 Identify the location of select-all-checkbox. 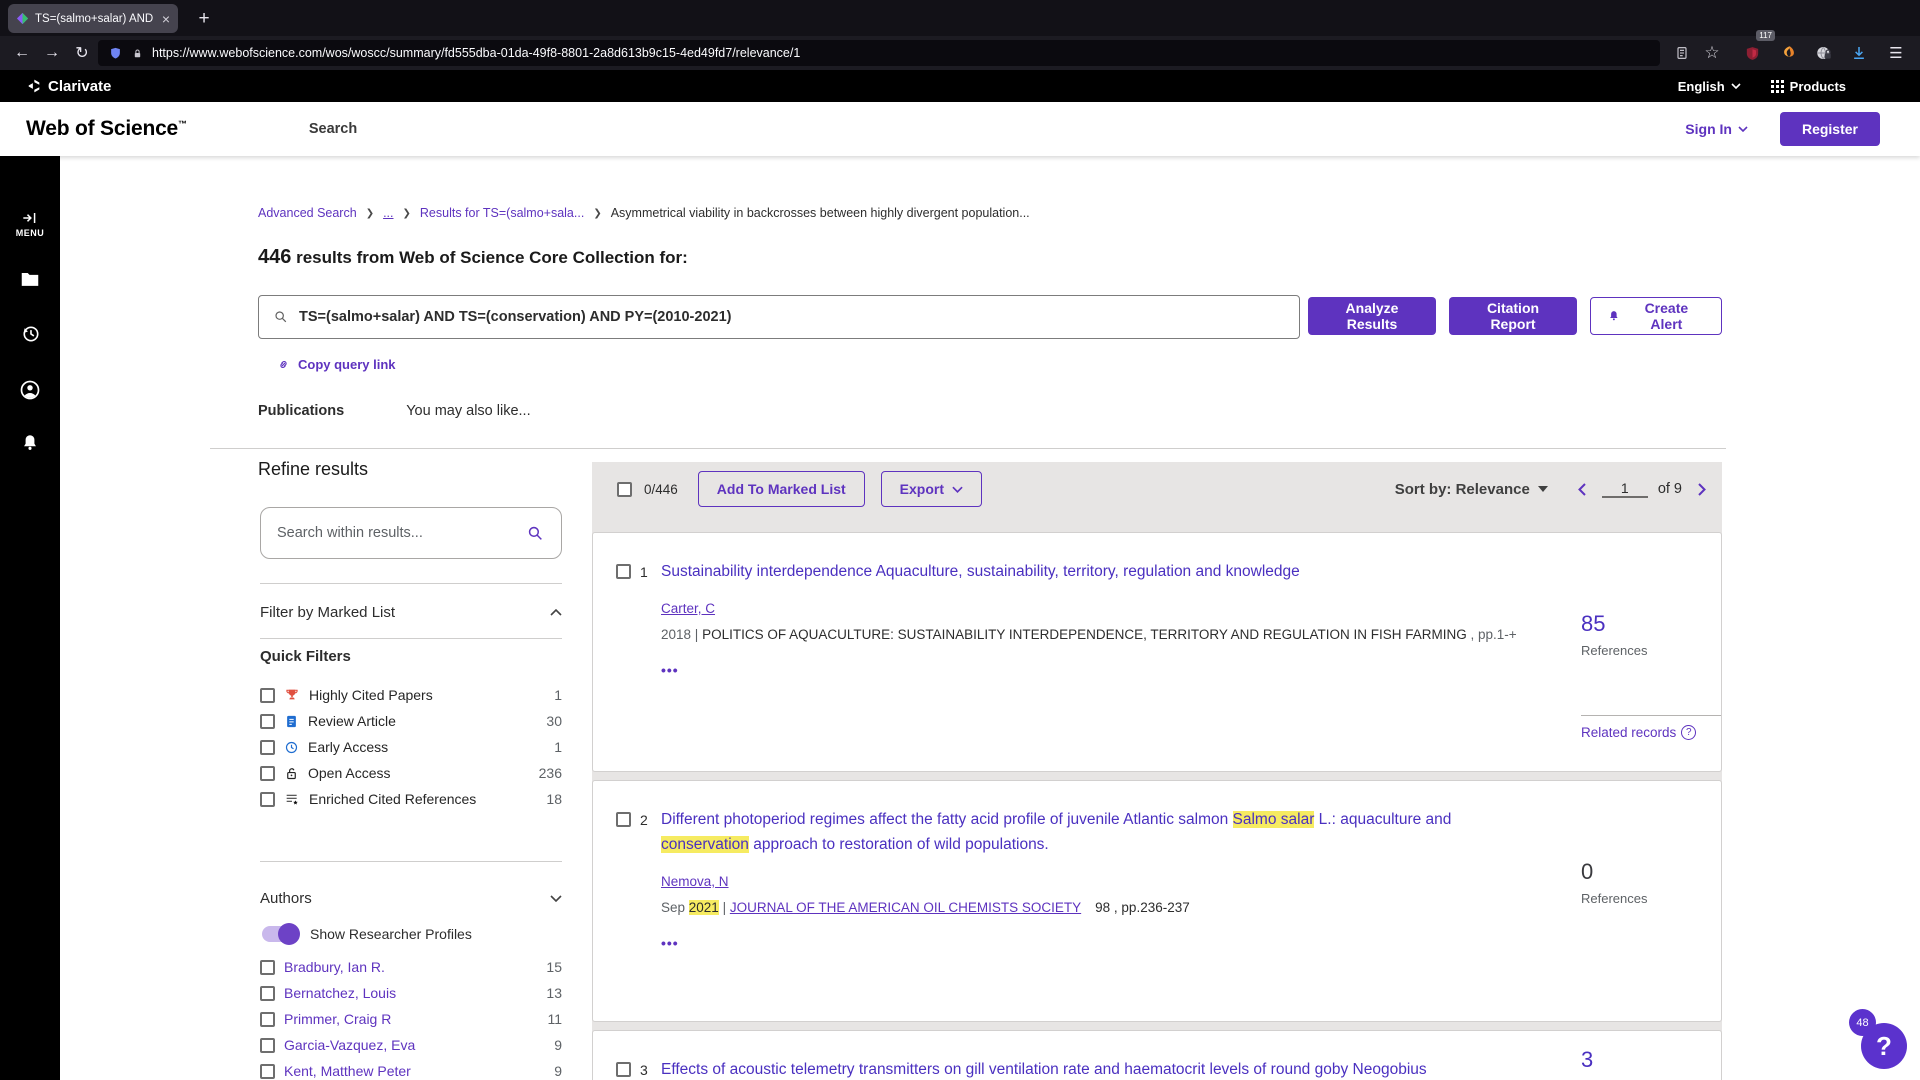
(624, 489).